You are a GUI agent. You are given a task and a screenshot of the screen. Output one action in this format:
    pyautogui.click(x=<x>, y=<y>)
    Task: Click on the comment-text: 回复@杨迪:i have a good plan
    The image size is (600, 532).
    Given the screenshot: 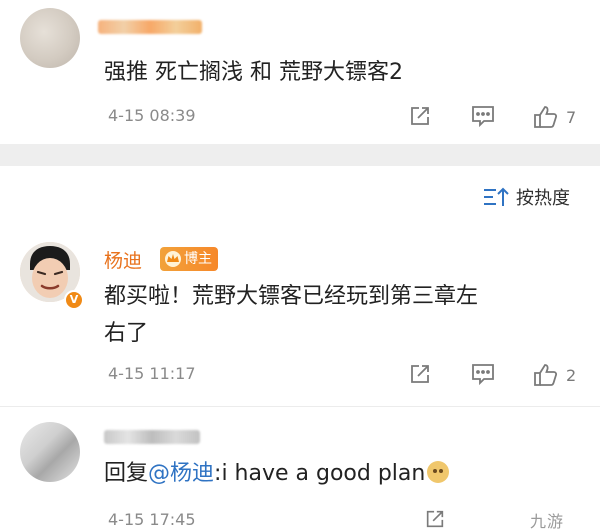 What is the action you would take?
    pyautogui.click(x=277, y=474)
    